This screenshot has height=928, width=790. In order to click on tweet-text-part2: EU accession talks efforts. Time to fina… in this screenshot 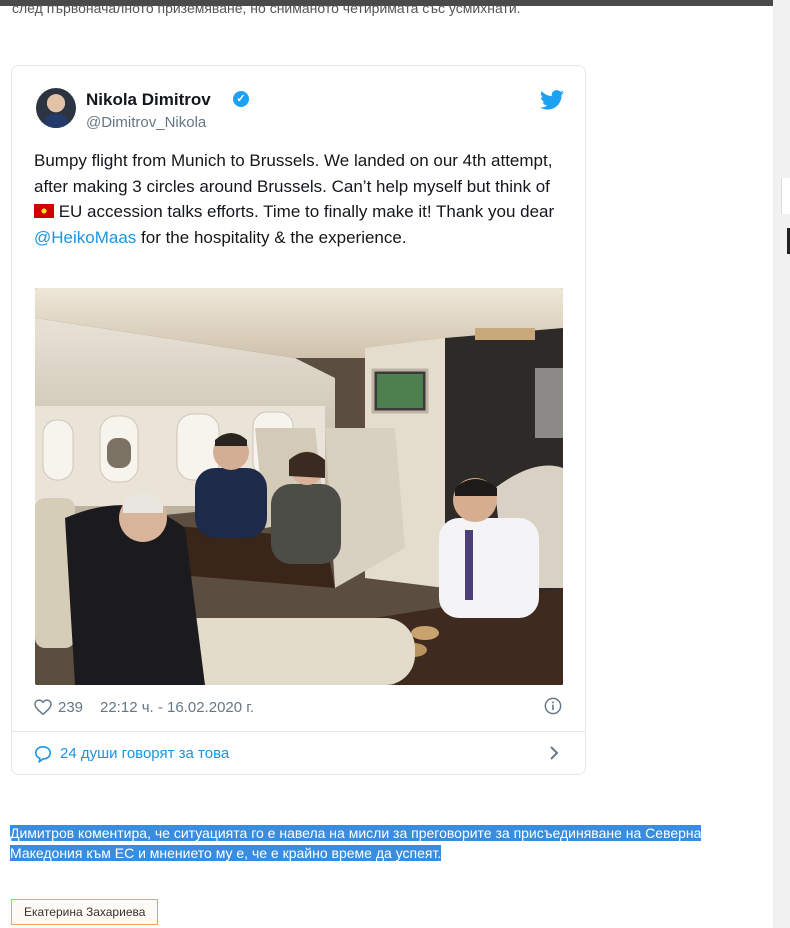, I will do `click(304, 211)`.